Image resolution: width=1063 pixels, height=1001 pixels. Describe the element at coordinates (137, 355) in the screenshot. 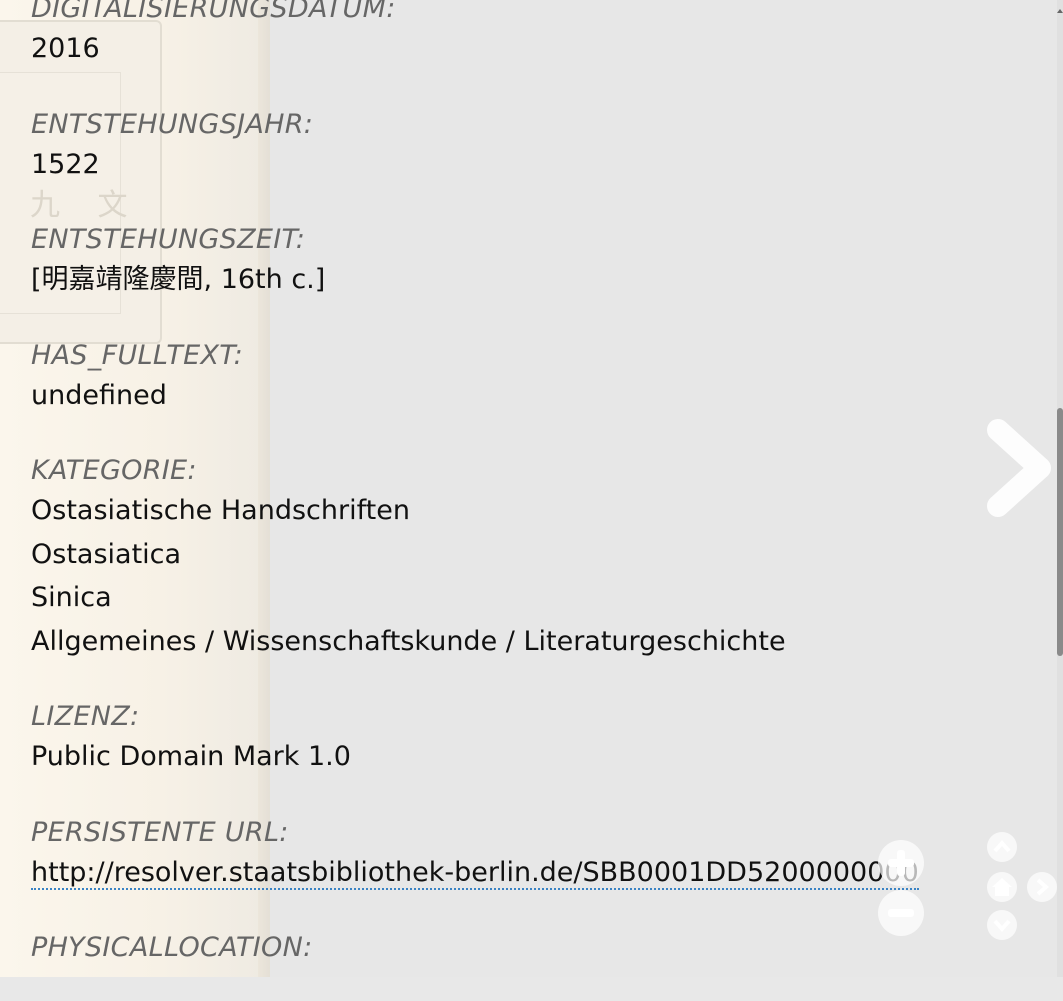

I see `meta-label: HAS_FULLTEXT:` at that location.